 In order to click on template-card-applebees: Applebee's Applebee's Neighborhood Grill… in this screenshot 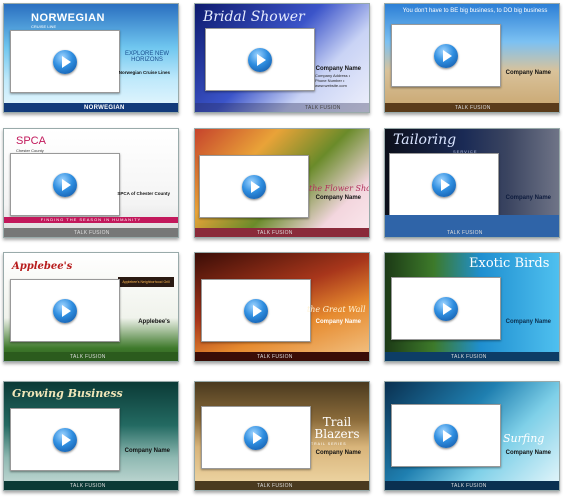, I will do `click(91, 307)`.